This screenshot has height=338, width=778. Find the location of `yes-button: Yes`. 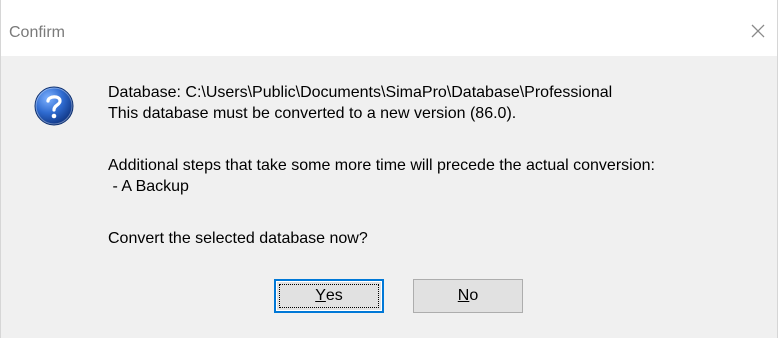

yes-button: Yes is located at coordinates (329, 296).